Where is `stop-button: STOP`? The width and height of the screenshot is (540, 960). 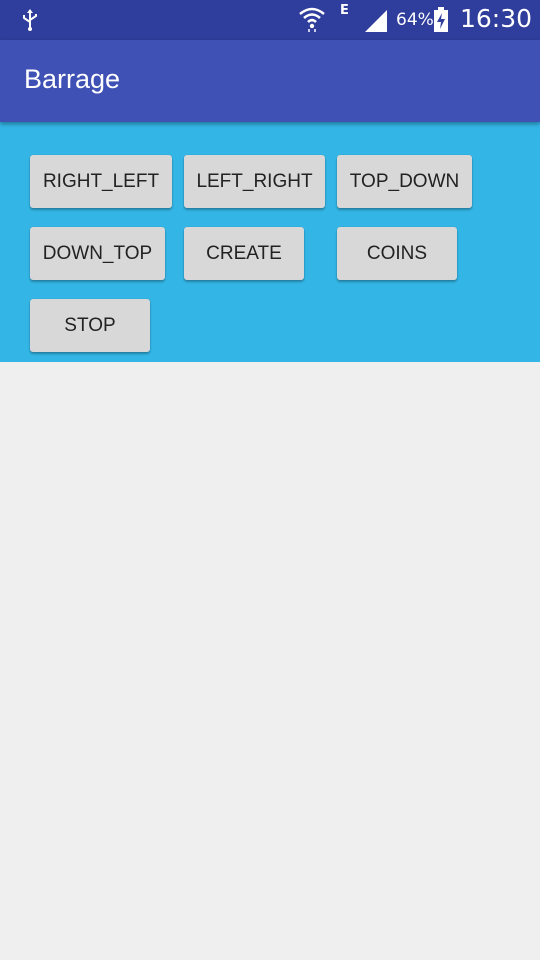 stop-button: STOP is located at coordinates (90, 325).